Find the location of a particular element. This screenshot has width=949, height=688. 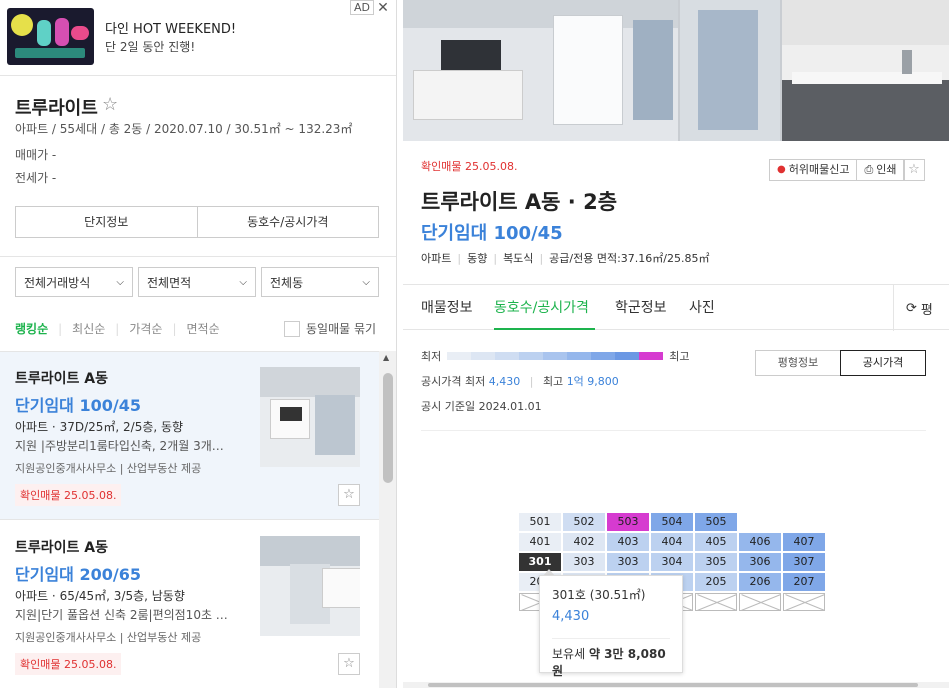

scrollbar: ▲ is located at coordinates (387, 519).